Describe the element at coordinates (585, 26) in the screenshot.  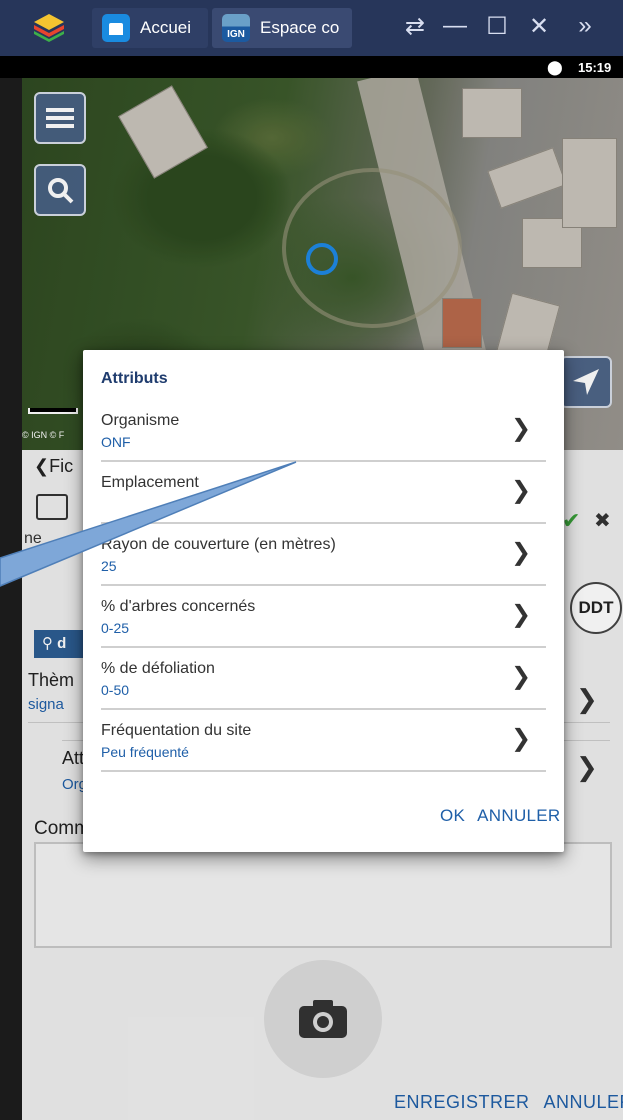
I see `expand-sidebar-button: »` at that location.